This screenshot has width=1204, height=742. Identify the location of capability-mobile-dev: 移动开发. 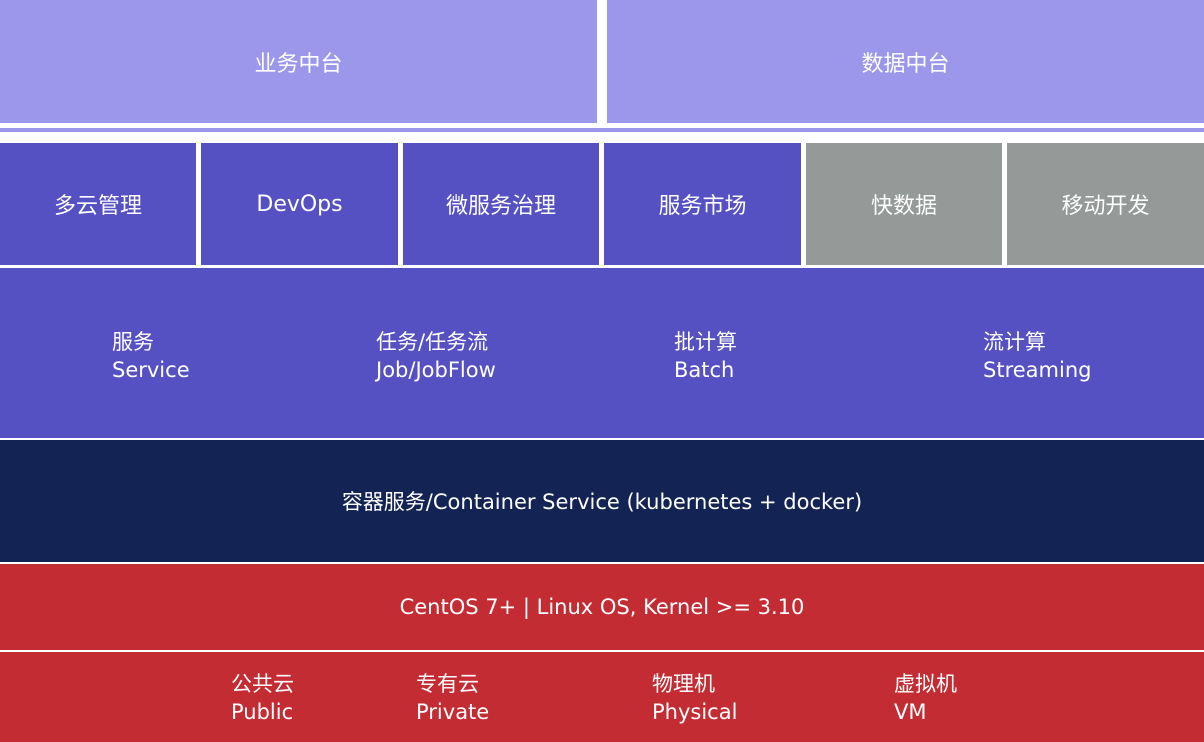
(1105, 204).